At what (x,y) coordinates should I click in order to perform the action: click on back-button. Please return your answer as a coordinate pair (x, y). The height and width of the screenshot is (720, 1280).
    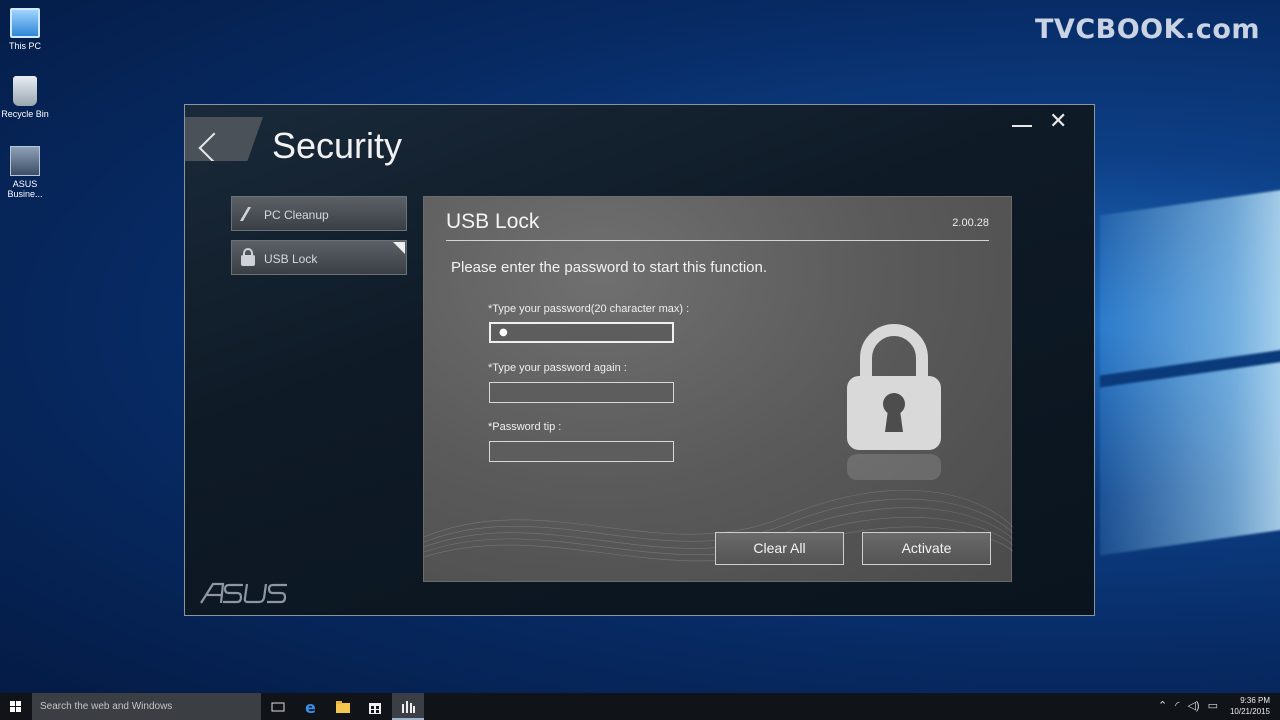
    Looking at the image, I should click on (224, 139).